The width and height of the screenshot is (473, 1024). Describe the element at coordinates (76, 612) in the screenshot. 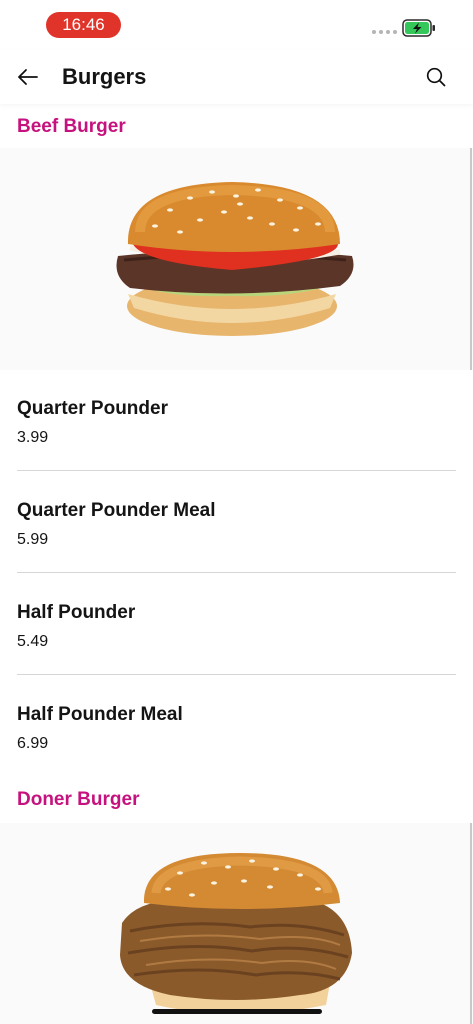

I see `item-name: Half Pounder` at that location.